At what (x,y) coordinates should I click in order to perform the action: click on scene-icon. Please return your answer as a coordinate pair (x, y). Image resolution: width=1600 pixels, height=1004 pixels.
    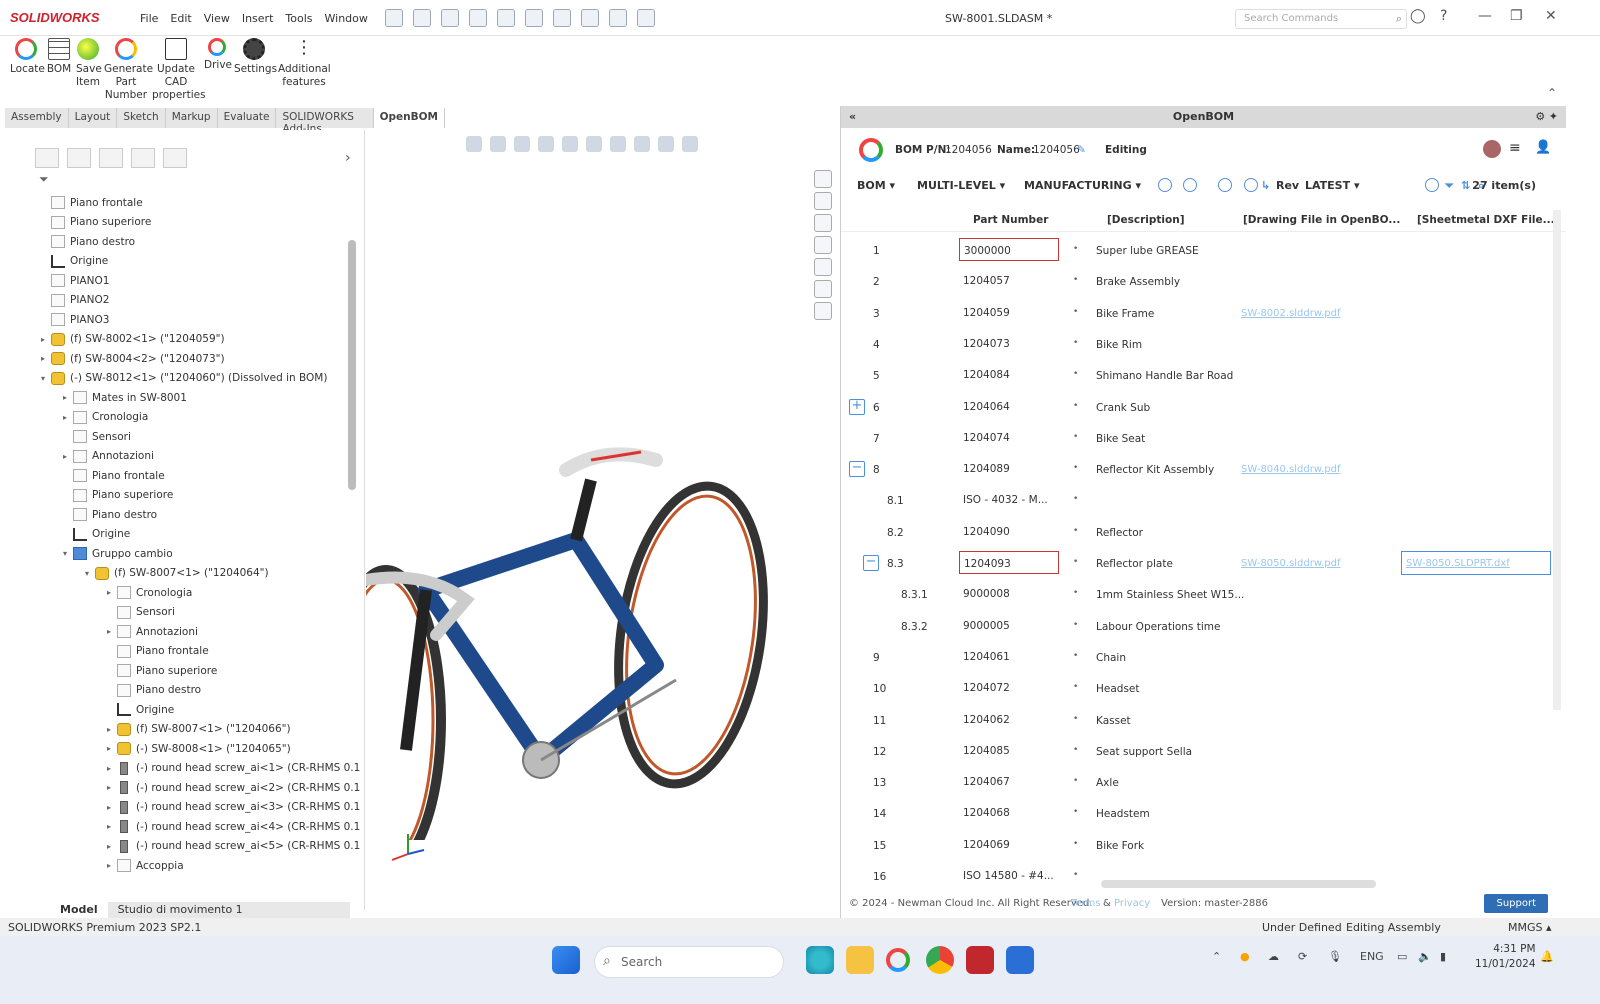
    Looking at the image, I should click on (666, 144).